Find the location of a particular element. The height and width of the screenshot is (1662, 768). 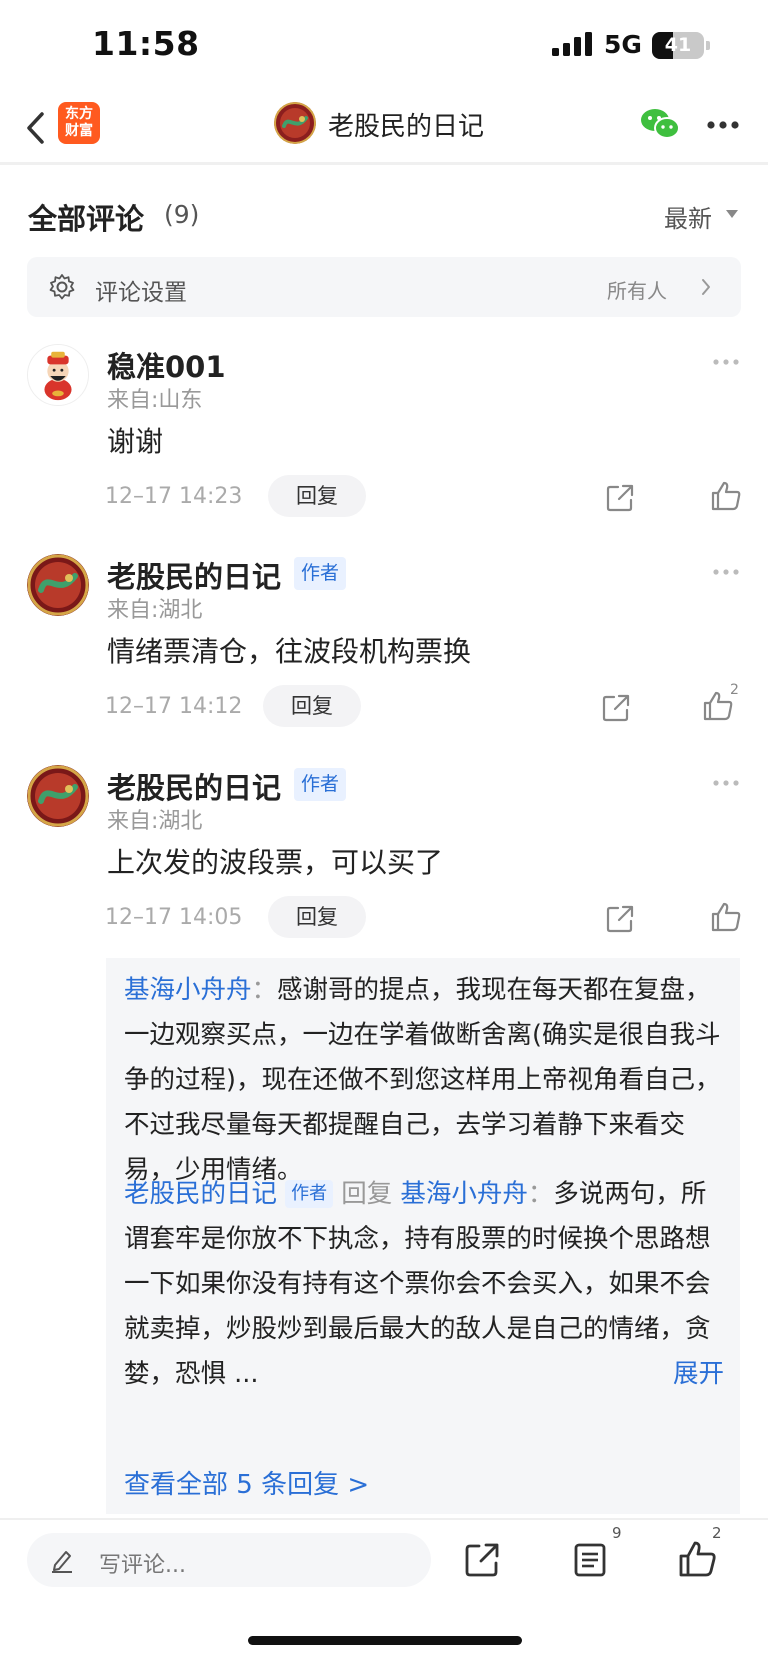

like-count: 2 is located at coordinates (734, 690).